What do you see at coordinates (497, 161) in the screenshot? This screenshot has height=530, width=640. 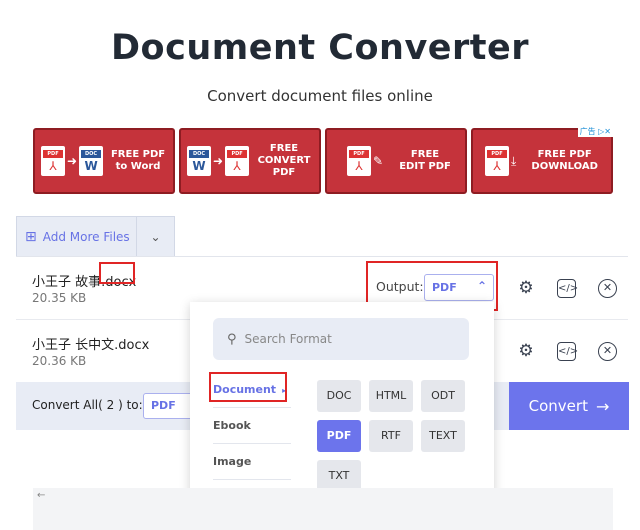 I see `pdf-download-icon: PDF ⅄` at bounding box center [497, 161].